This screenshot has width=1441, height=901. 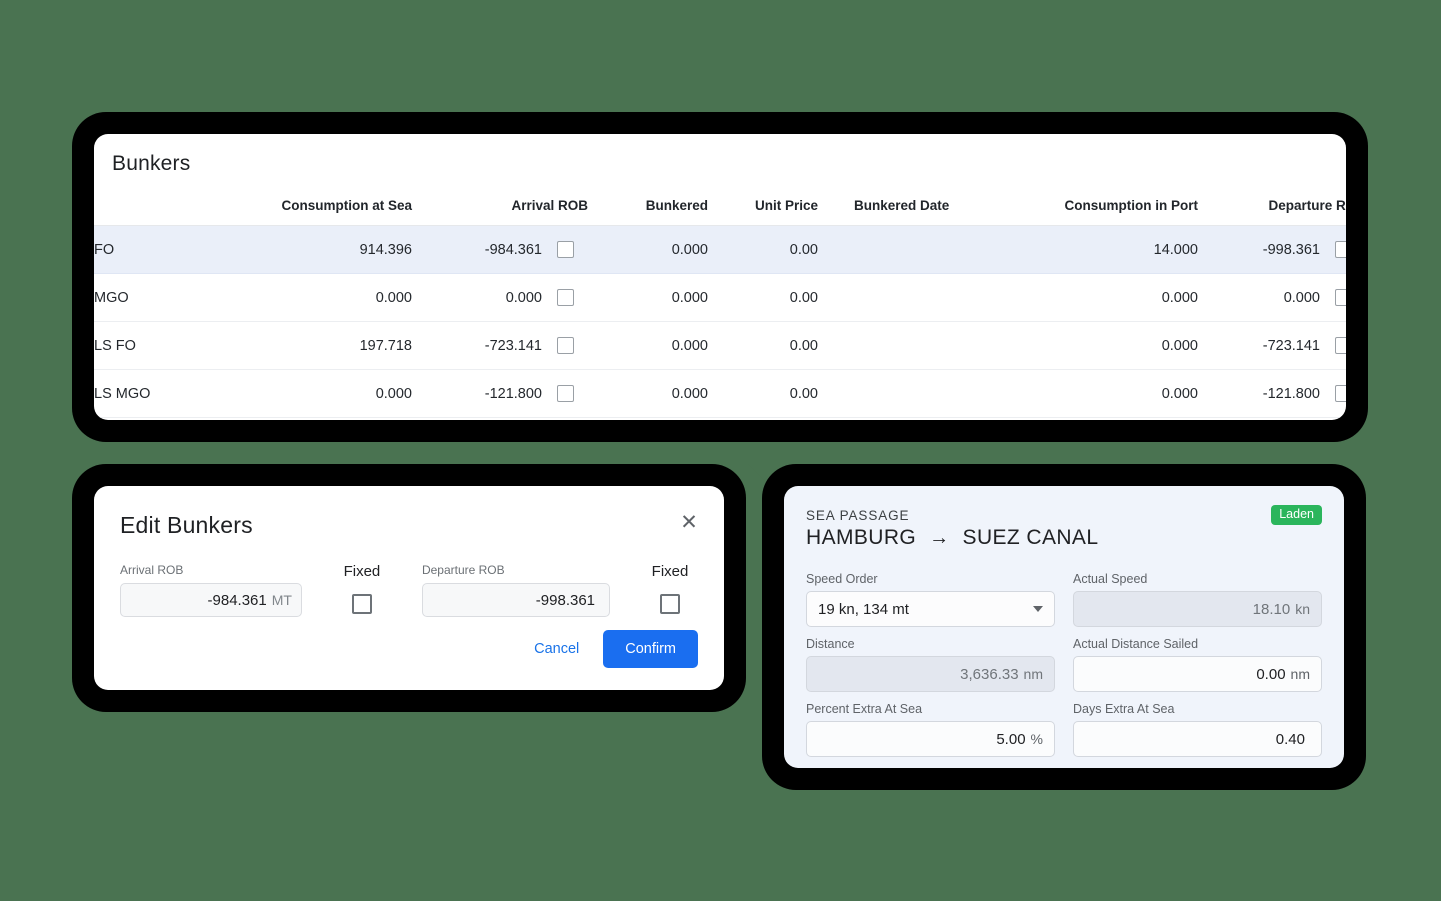 I want to click on percent-extra-at-sea-input: 5.00 %, so click(x=930, y=739).